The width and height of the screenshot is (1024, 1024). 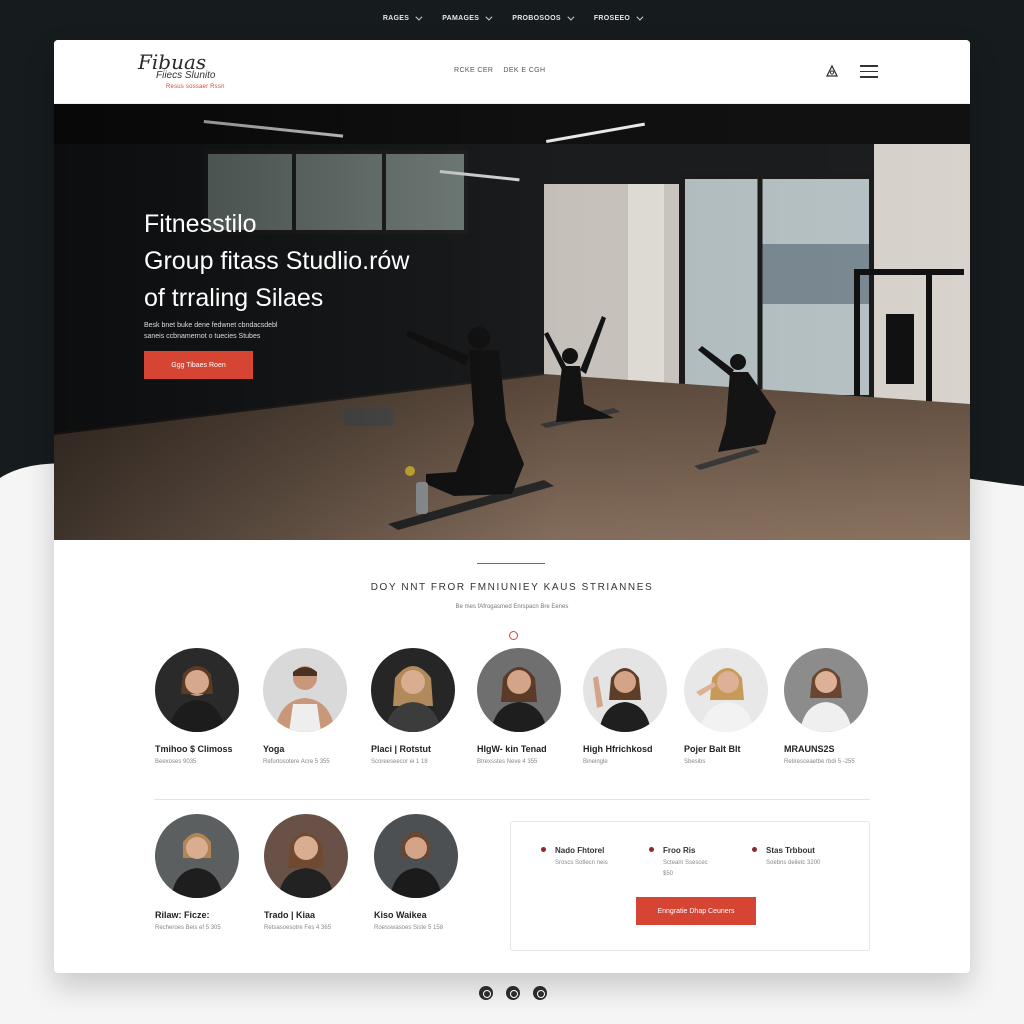 What do you see at coordinates (400, 915) in the screenshot?
I see `trainer-name: Kiso Waikea` at bounding box center [400, 915].